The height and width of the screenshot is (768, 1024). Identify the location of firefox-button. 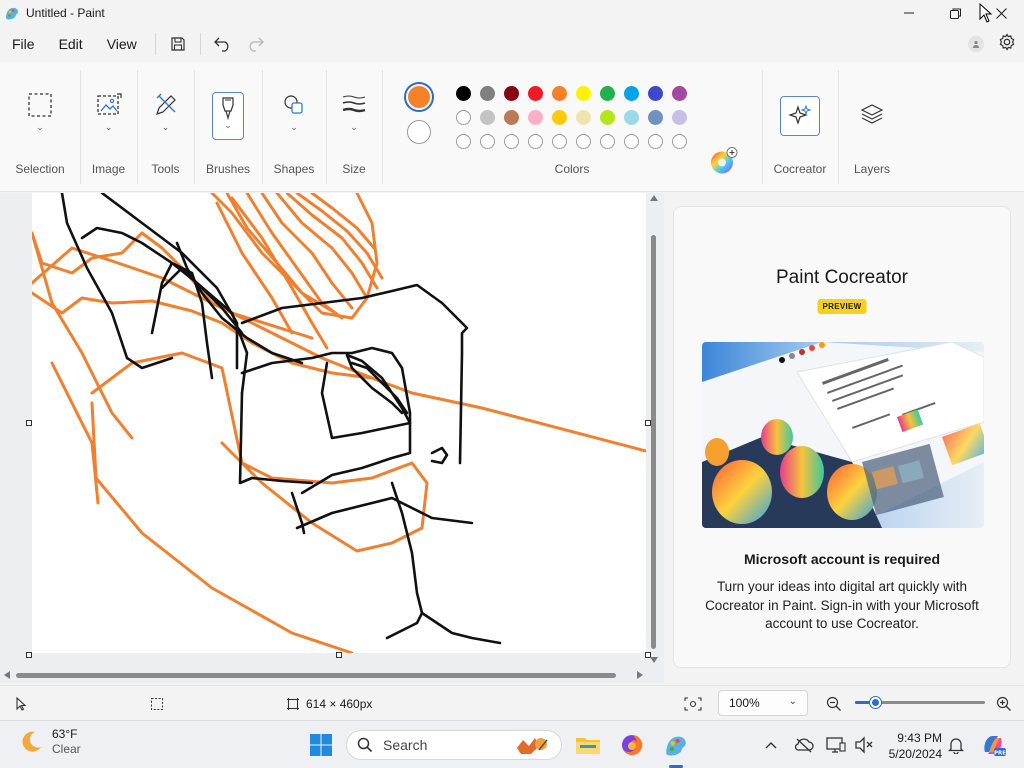
(632, 745).